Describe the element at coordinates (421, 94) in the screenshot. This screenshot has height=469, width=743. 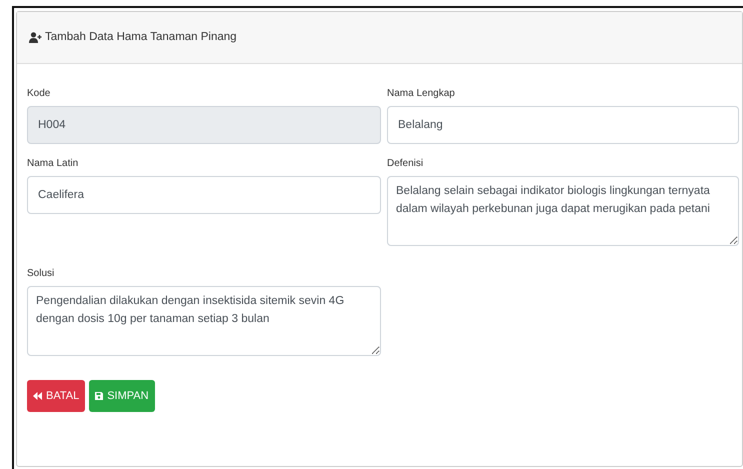
I see `field-label: Nama Lengkap` at that location.